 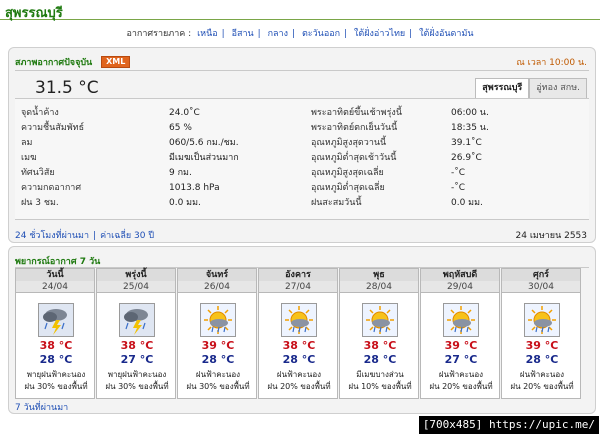 I want to click on obs-value: 0.0 มม., so click(x=185, y=203).